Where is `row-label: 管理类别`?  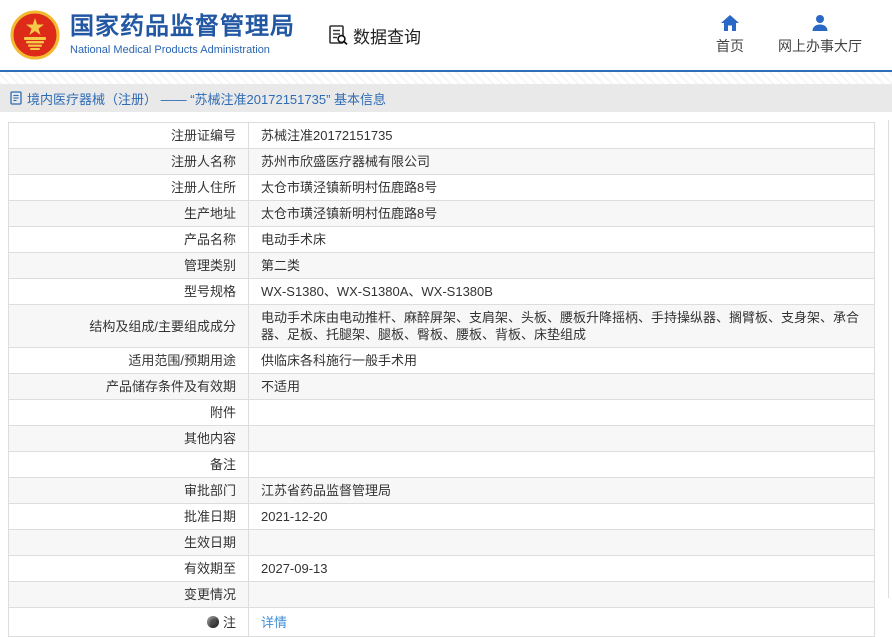
row-label: 管理类别 is located at coordinates (129, 265).